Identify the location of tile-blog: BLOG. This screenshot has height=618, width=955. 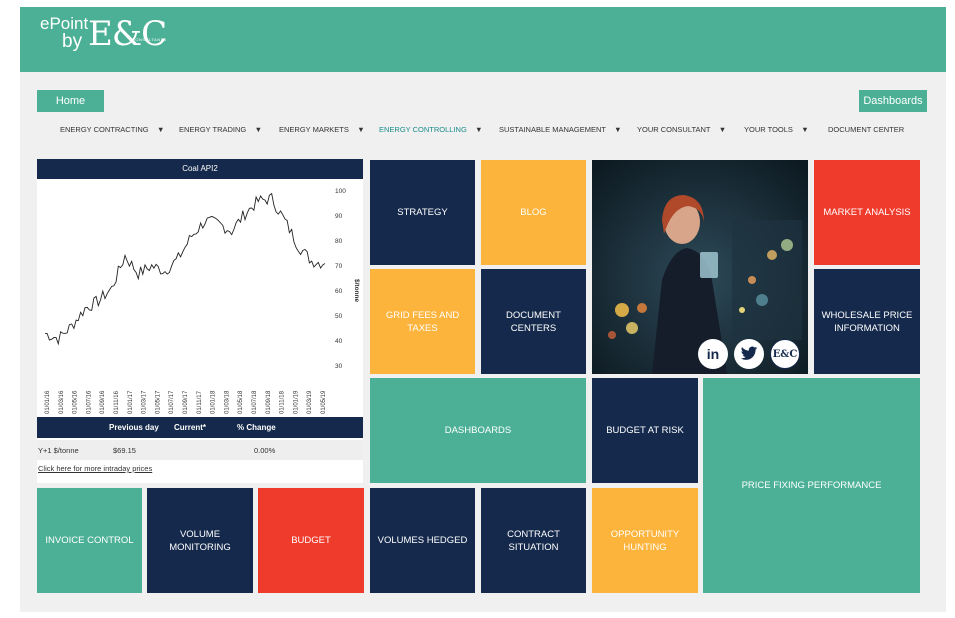
(533, 212).